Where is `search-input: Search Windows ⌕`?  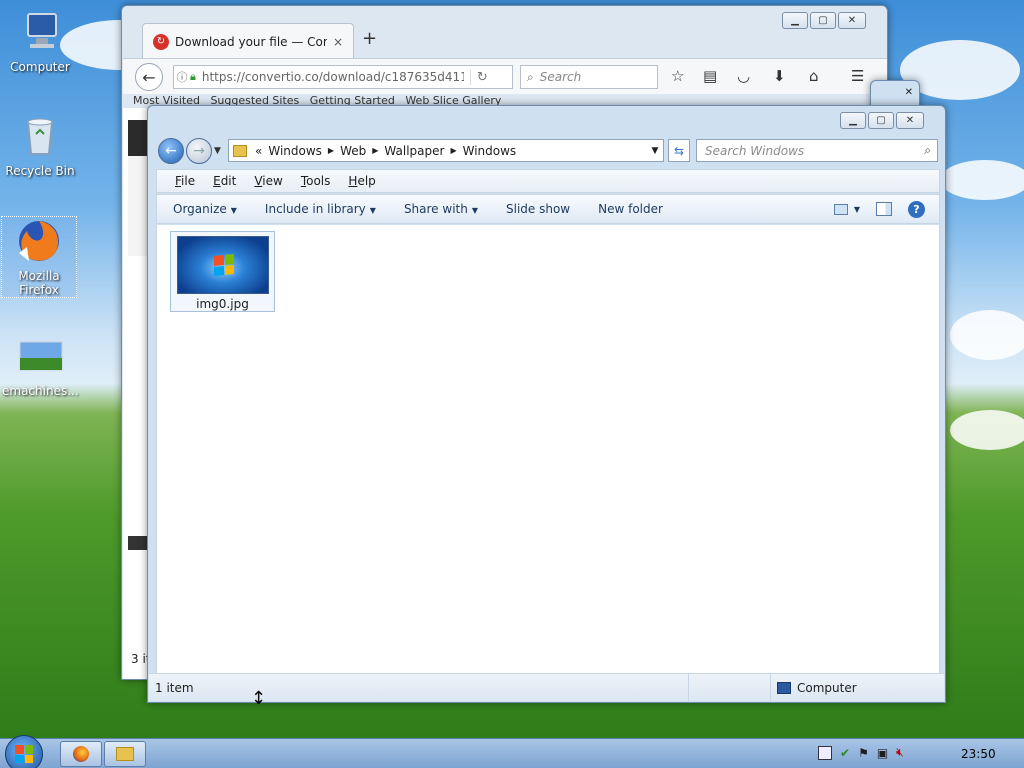
search-input: Search Windows ⌕ is located at coordinates (817, 150).